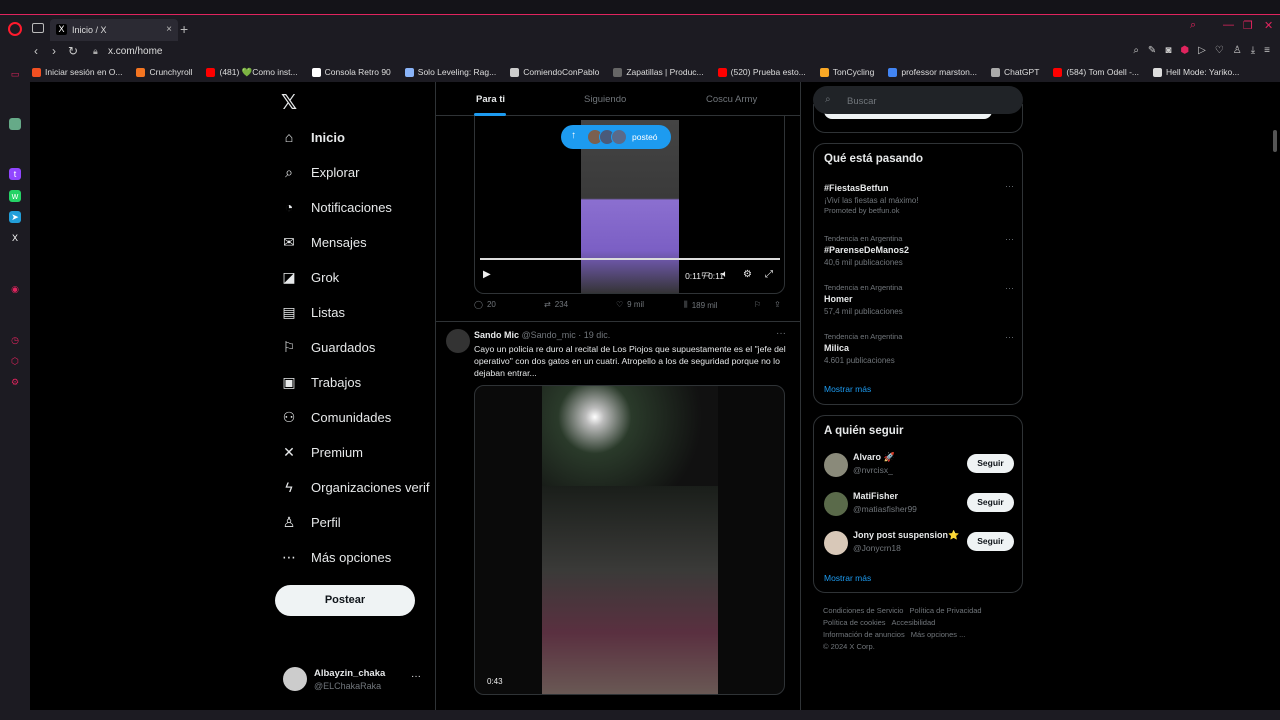 This screenshot has height=720, width=1280. Describe the element at coordinates (919, 466) in the screenshot. I see `follow-suggestion: Alvaro 🚀 @nvrcisx_ Seguir` at that location.